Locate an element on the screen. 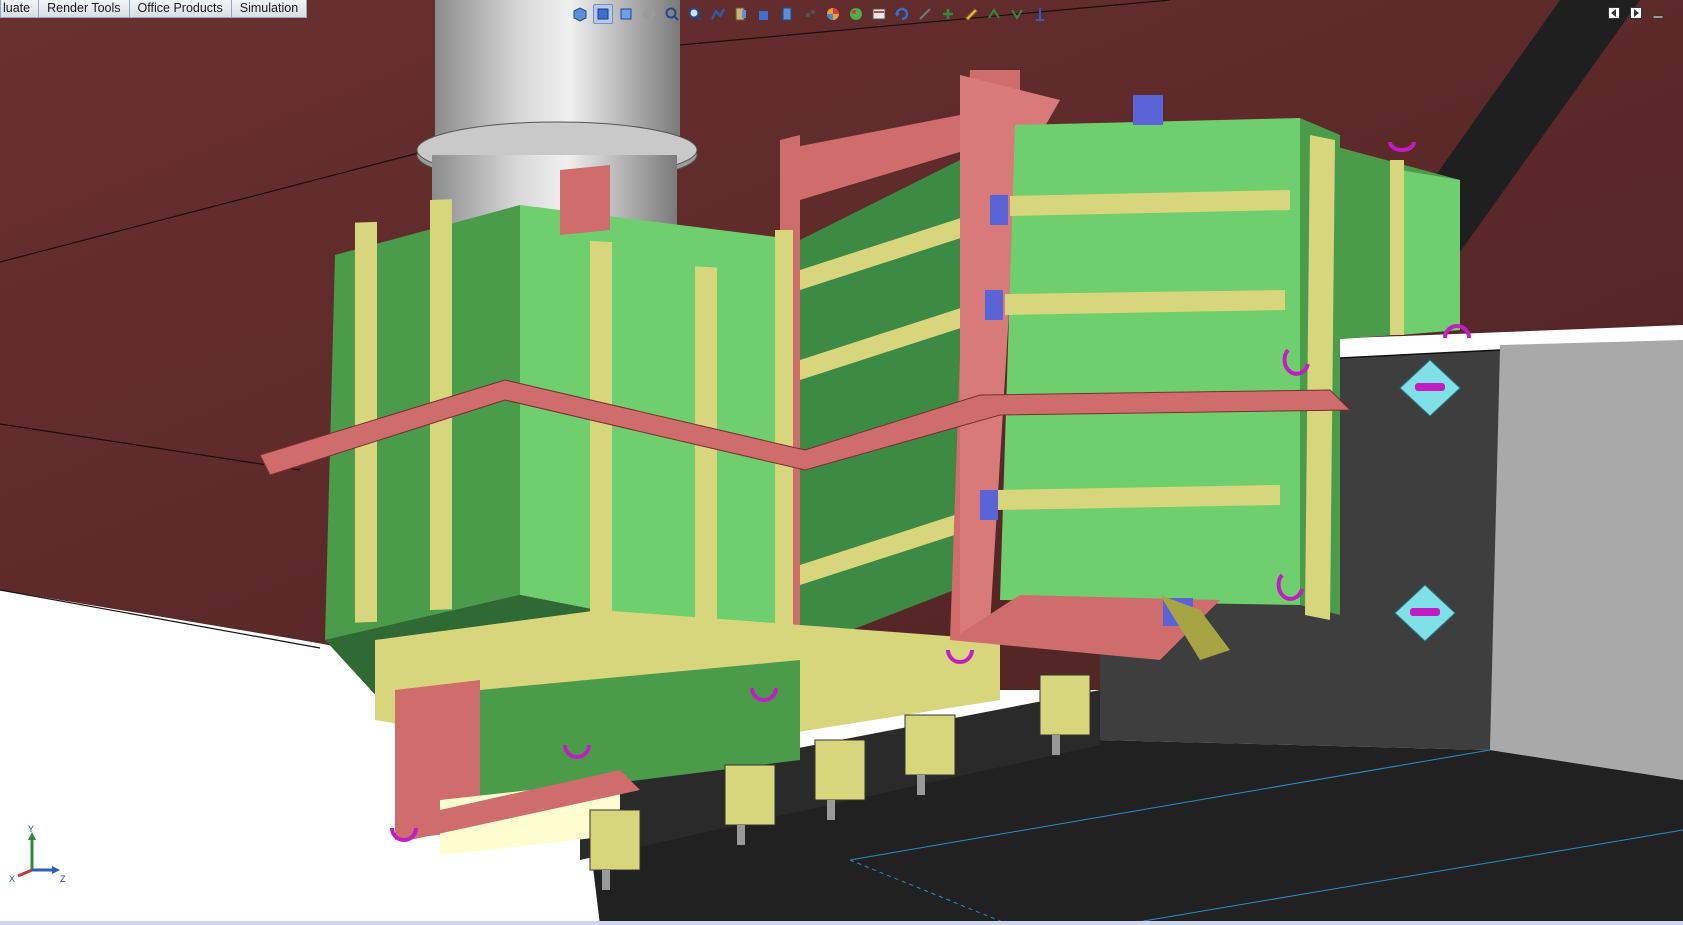  zoom-to-fit-icon is located at coordinates (672, 14).